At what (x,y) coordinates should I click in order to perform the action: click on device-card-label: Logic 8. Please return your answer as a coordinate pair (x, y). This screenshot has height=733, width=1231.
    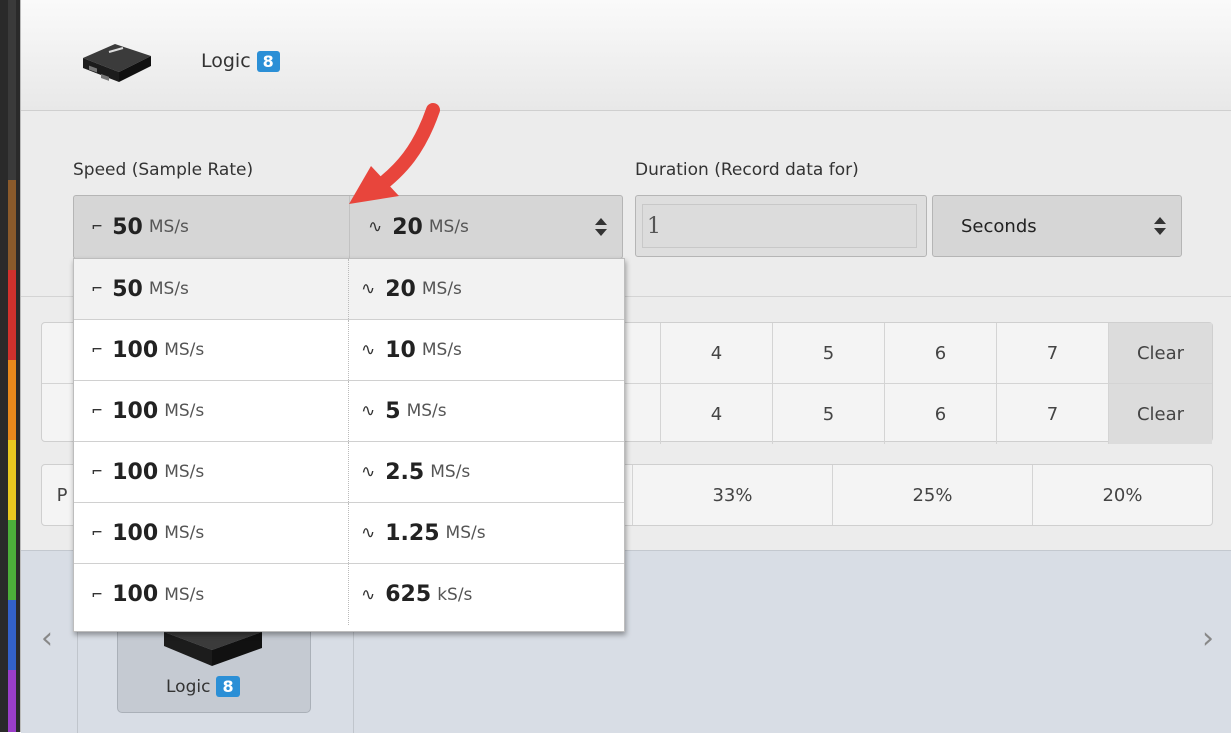
    Looking at the image, I should click on (203, 686).